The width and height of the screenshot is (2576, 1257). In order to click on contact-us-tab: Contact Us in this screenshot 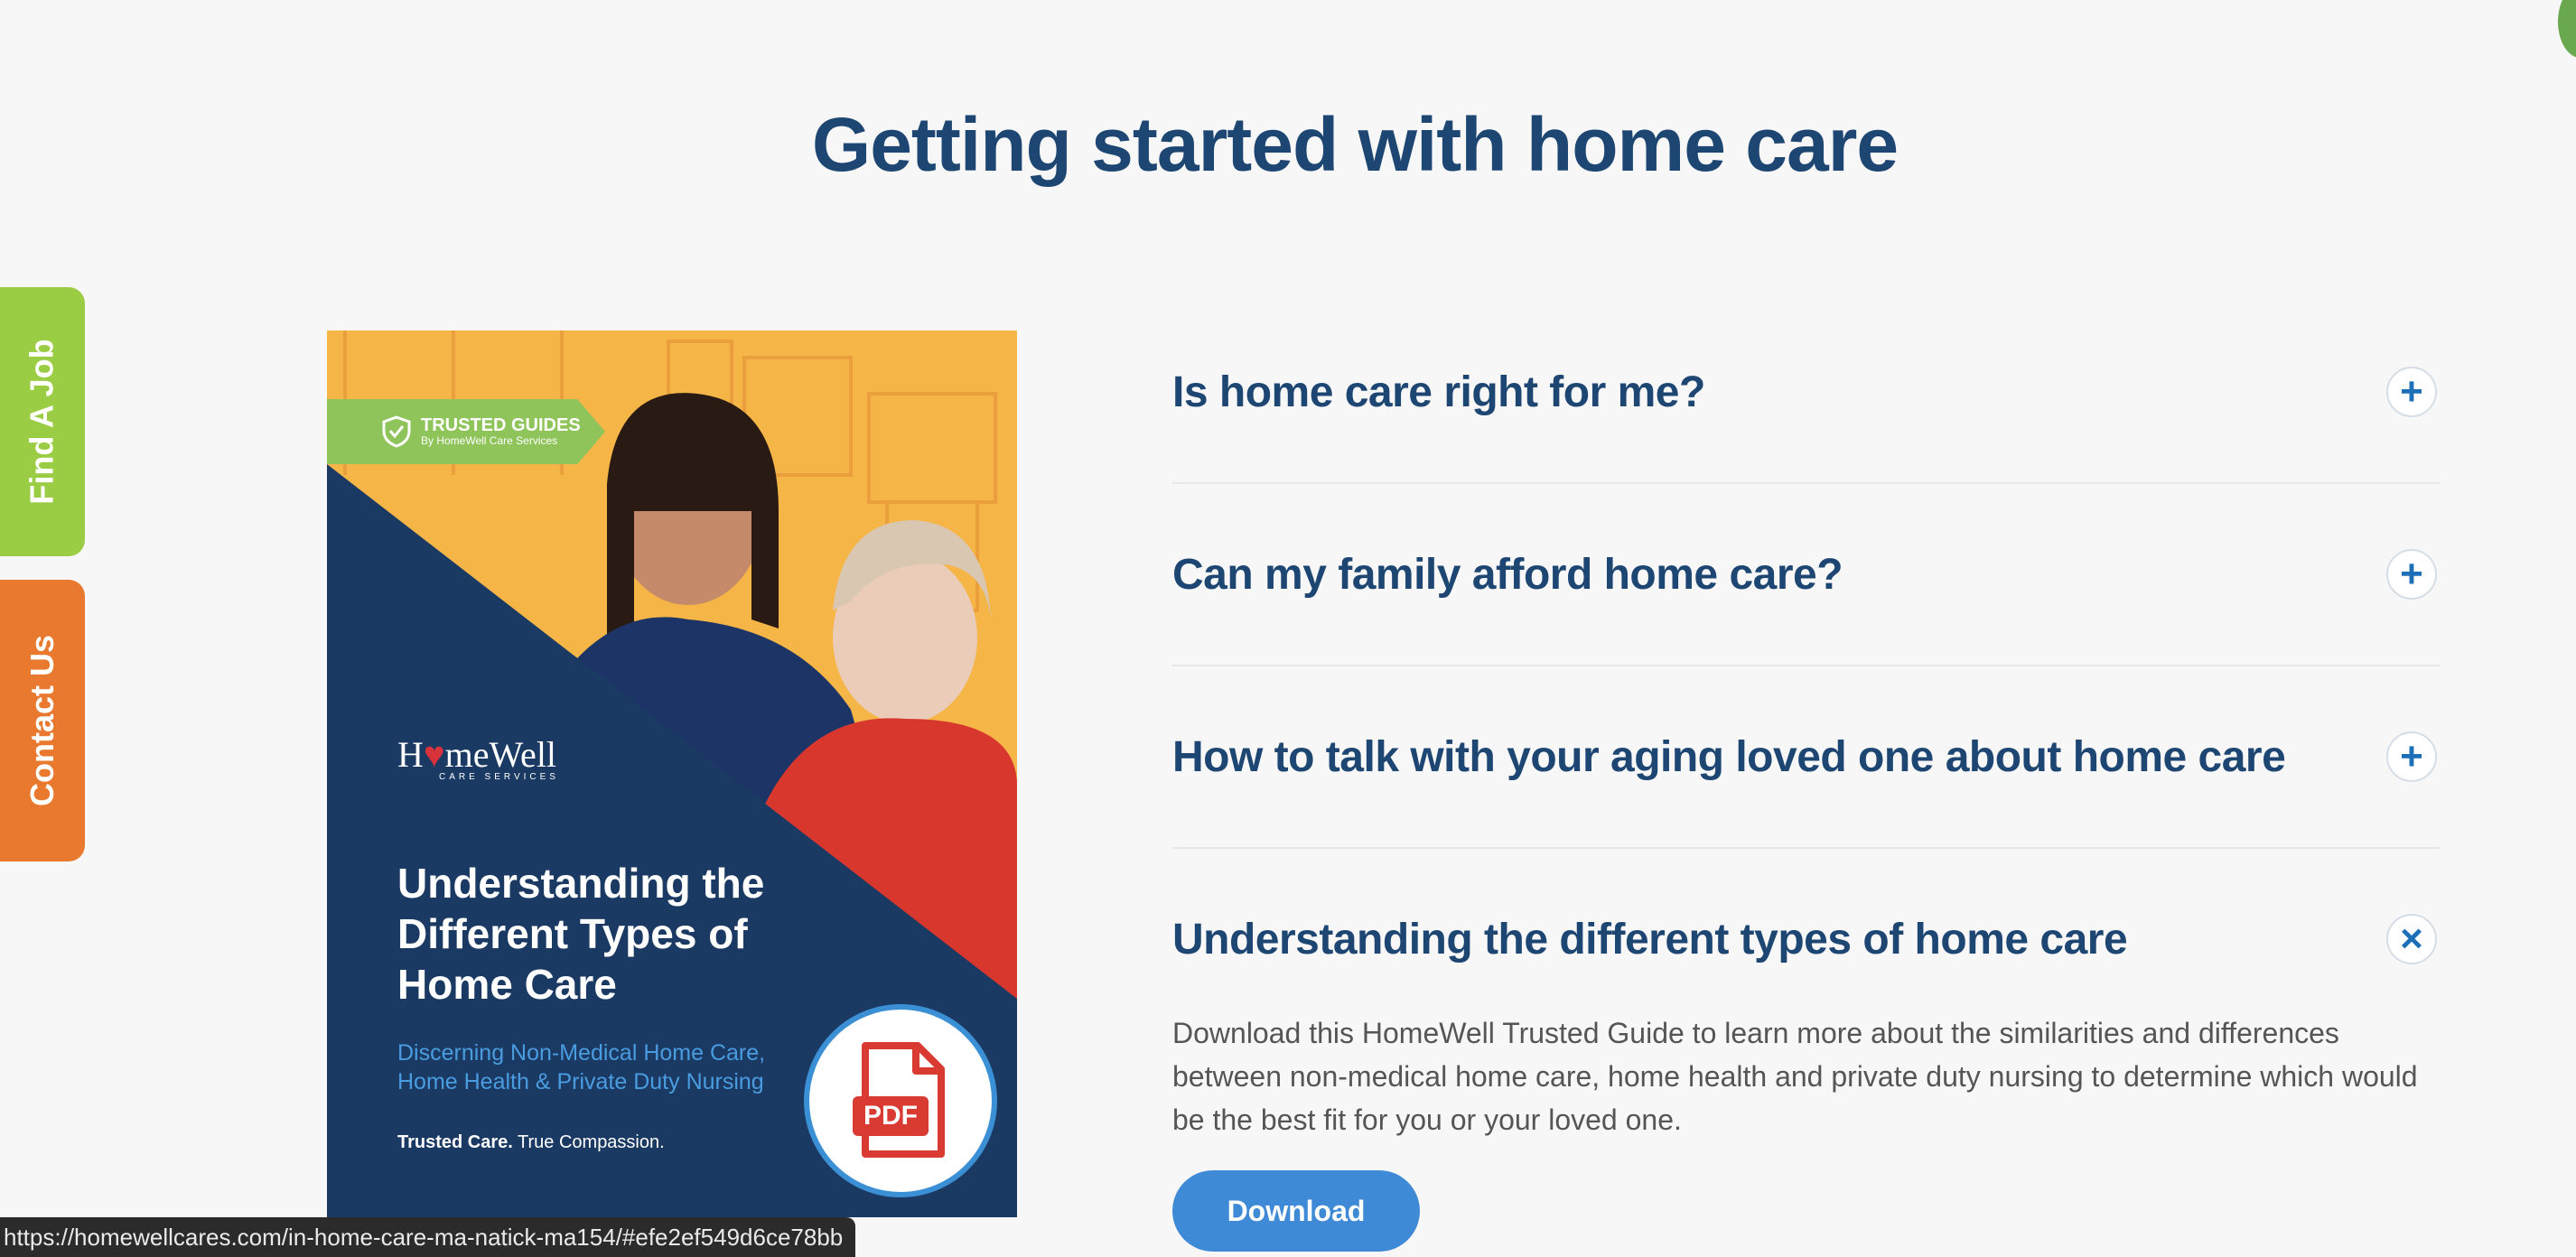, I will do `click(42, 720)`.